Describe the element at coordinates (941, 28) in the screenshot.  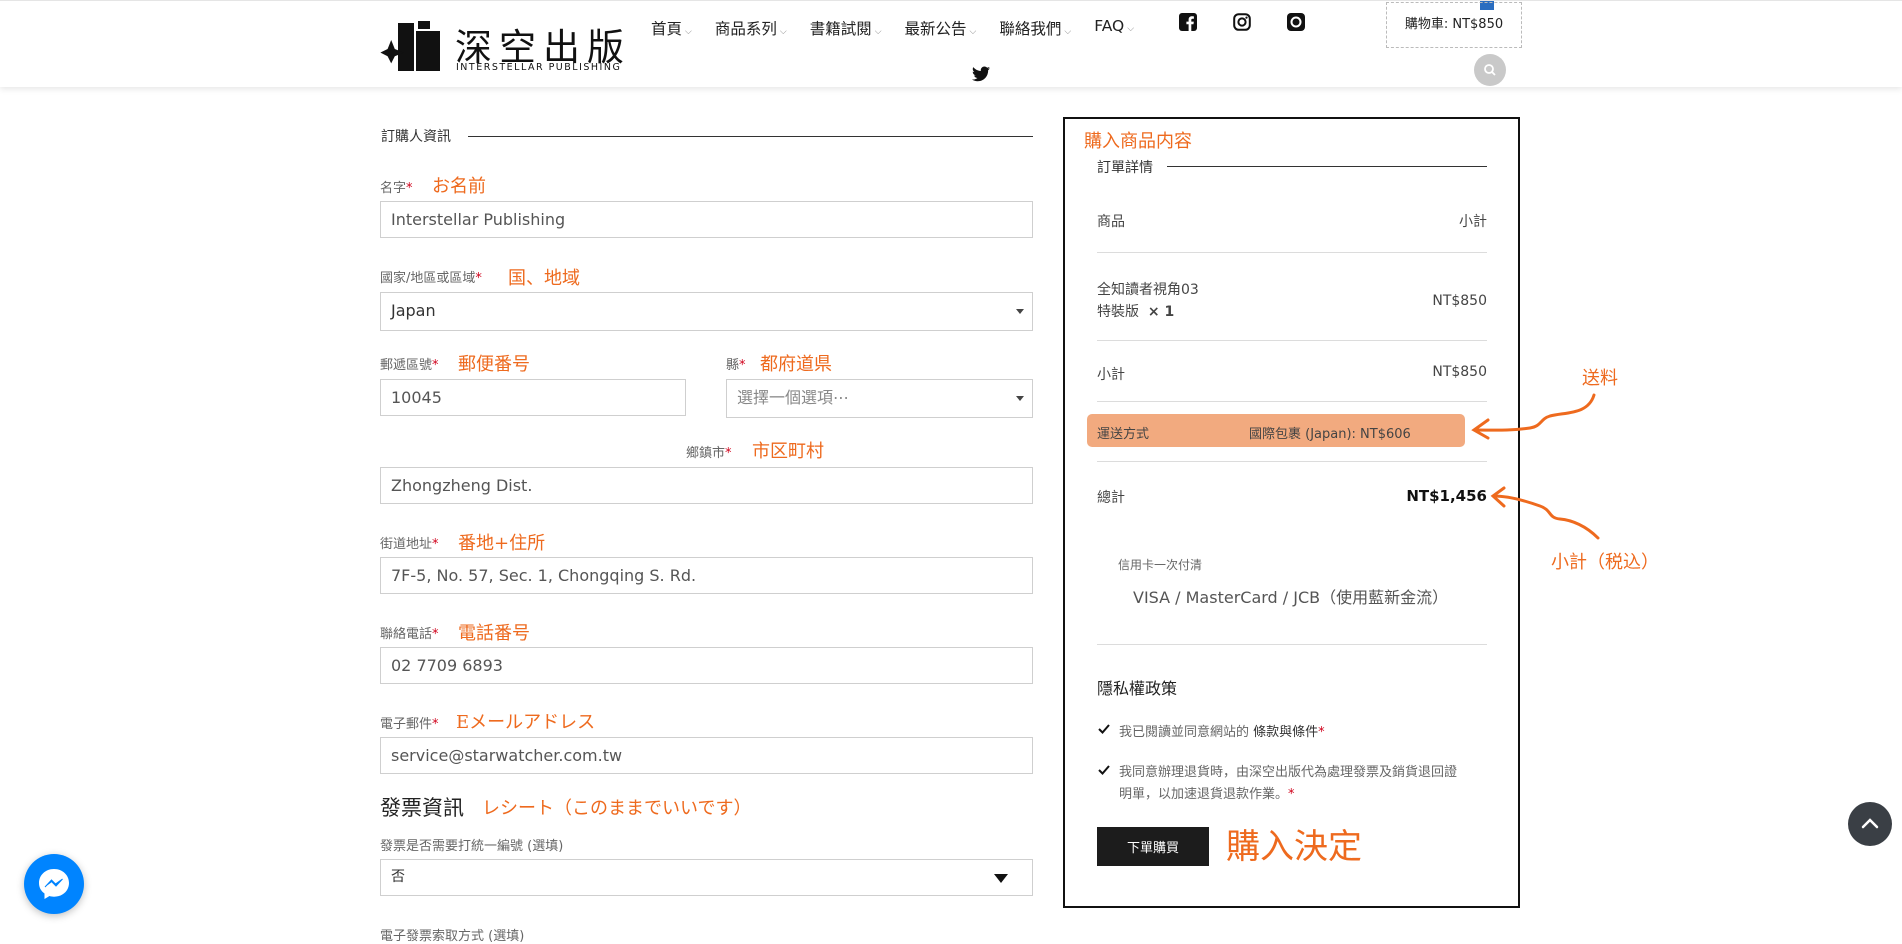
I see `nav-news: 最新公告 ⌵` at that location.